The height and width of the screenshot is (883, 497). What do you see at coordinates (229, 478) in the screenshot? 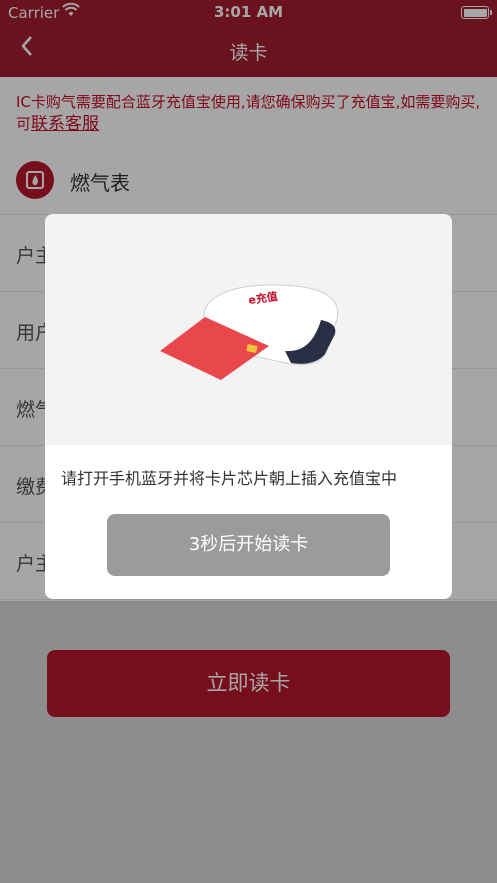
I see `modal-instruction: 请打开手机蓝牙并将卡片芯片朝上插入充值宝中` at bounding box center [229, 478].